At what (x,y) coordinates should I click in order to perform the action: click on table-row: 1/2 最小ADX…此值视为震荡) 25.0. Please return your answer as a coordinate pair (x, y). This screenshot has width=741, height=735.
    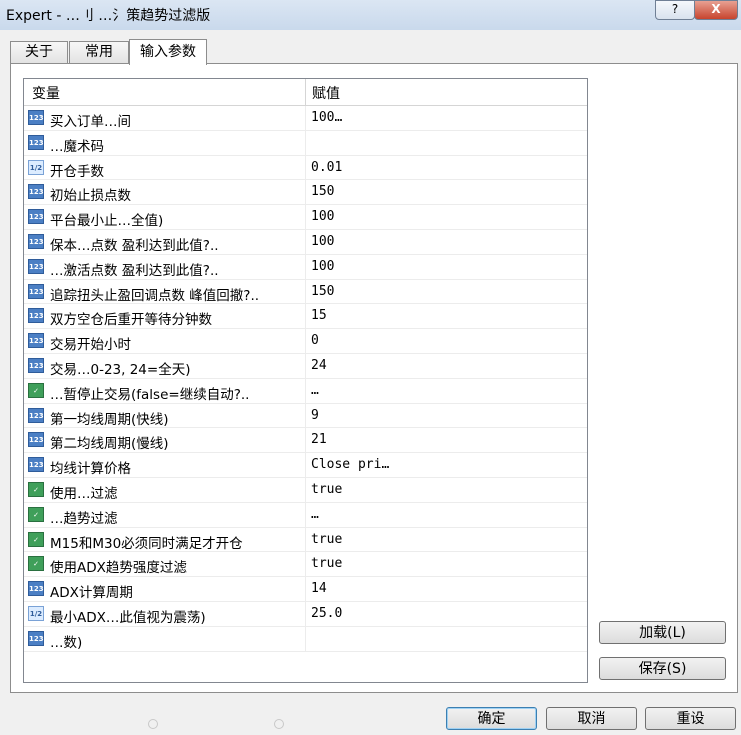
    Looking at the image, I should click on (305, 614).